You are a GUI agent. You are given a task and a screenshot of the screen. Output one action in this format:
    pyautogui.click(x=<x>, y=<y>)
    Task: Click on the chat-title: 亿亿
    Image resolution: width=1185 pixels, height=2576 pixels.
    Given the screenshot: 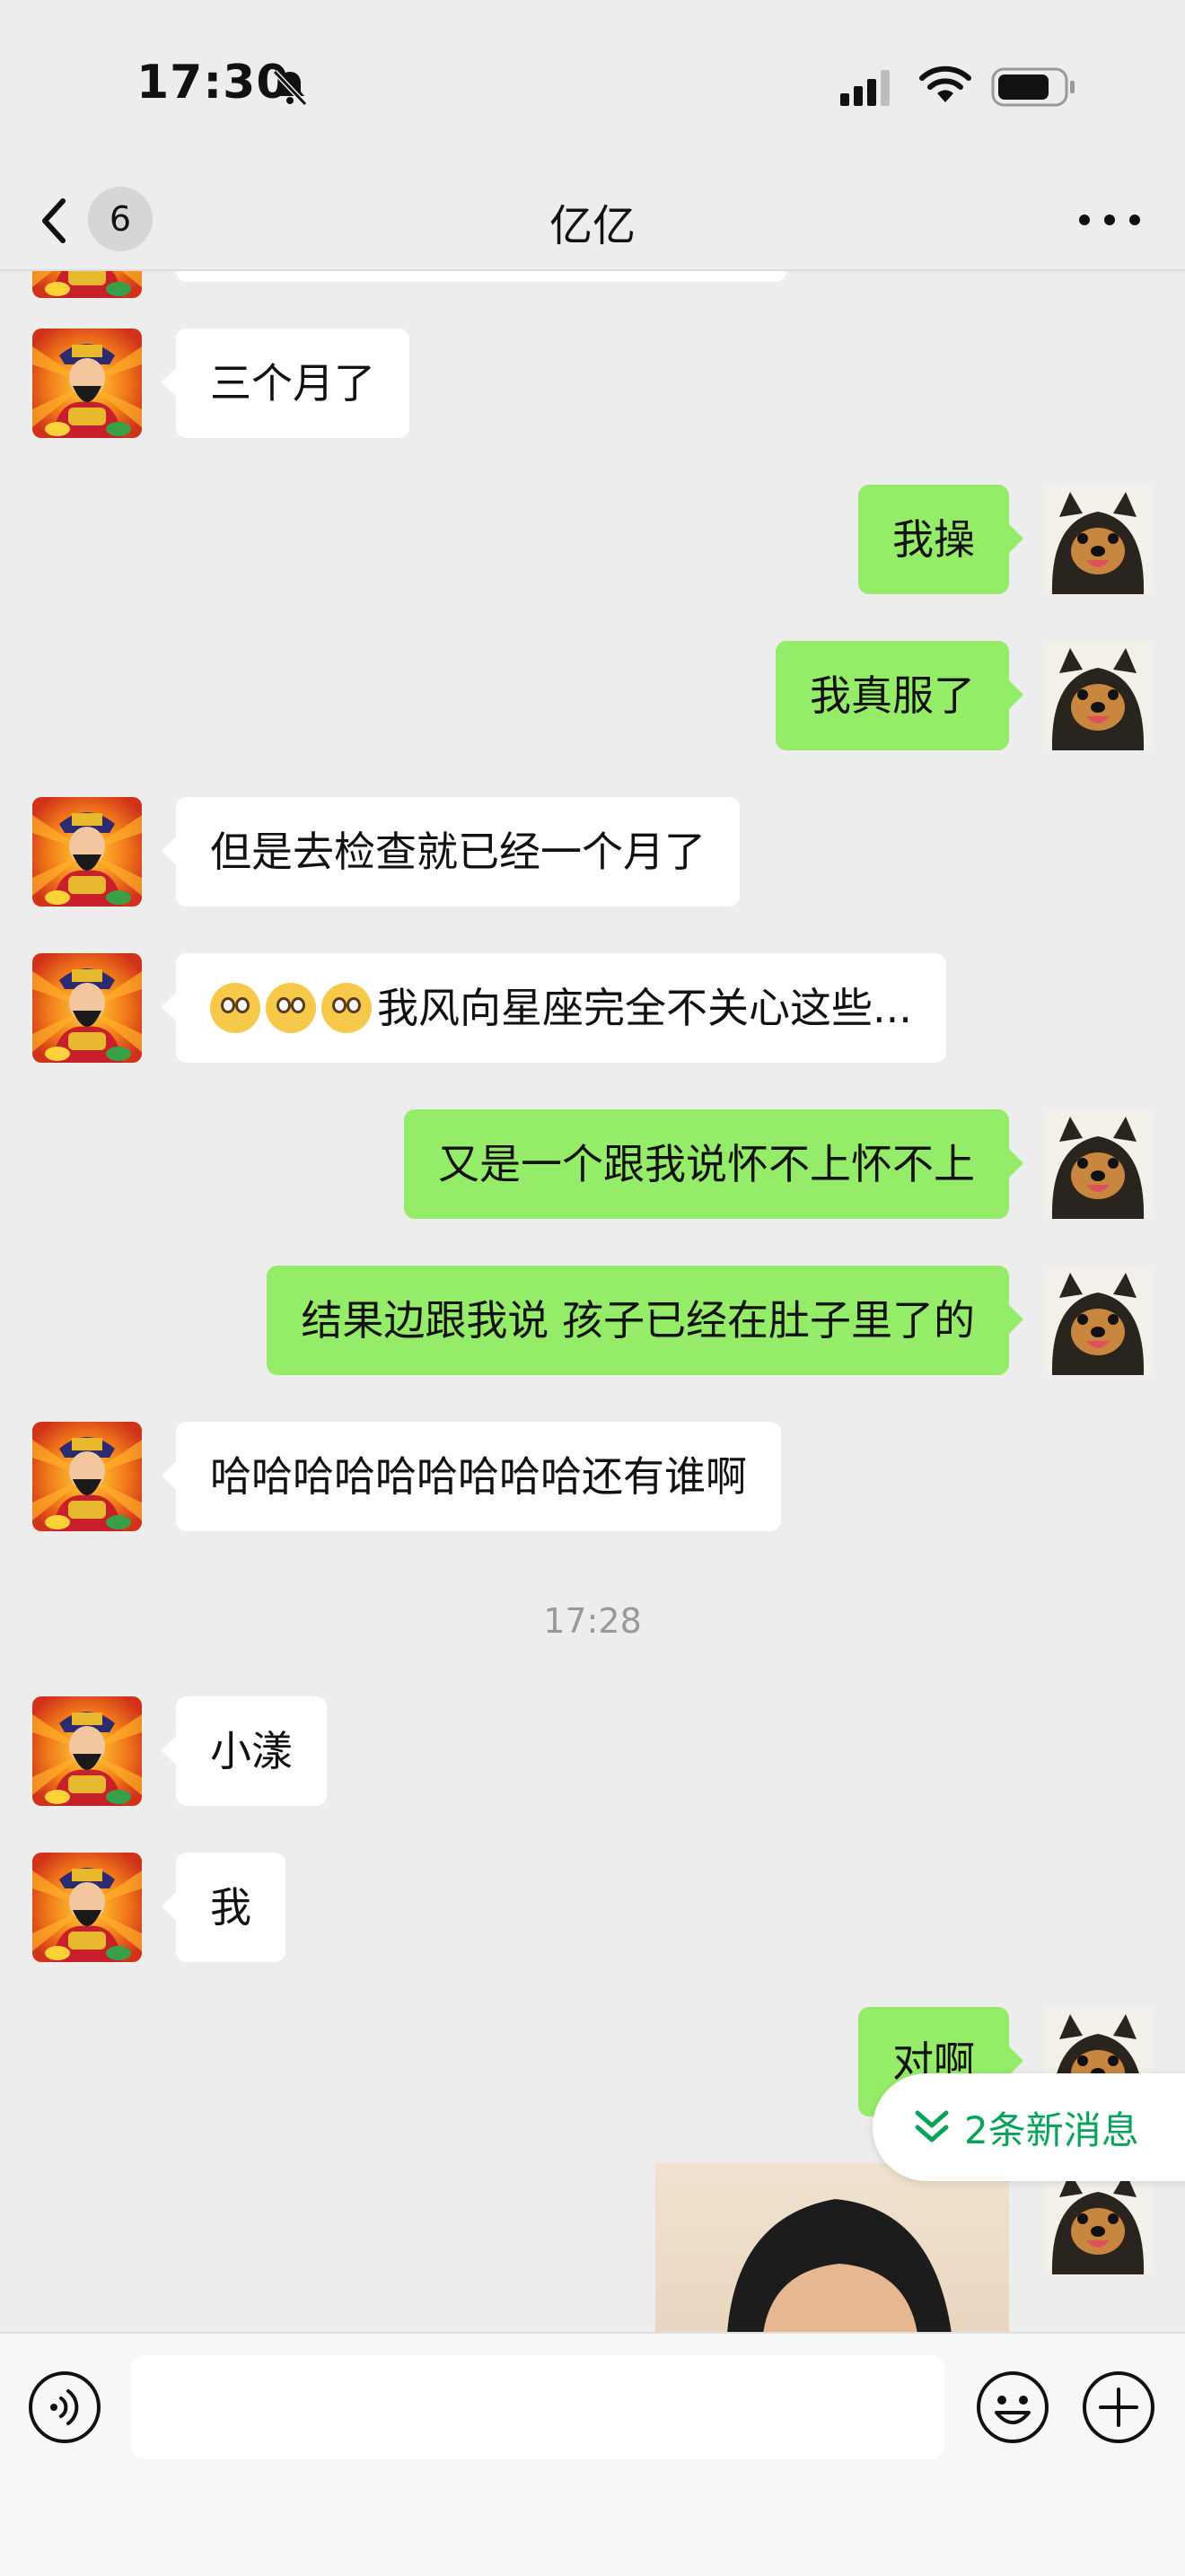 What is the action you would take?
    pyautogui.click(x=592, y=226)
    